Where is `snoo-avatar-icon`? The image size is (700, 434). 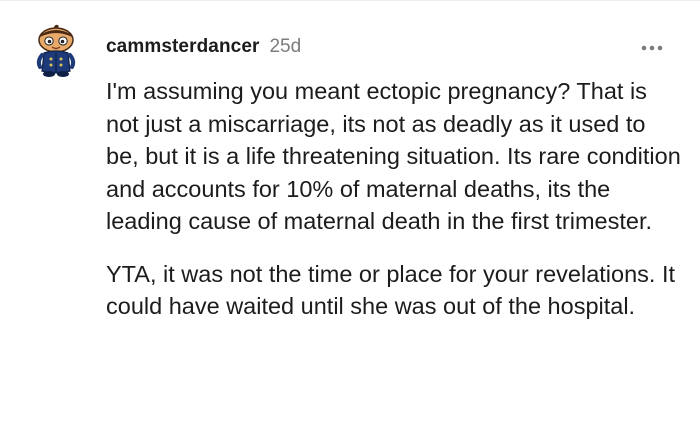
snoo-avatar-icon is located at coordinates (56, 50).